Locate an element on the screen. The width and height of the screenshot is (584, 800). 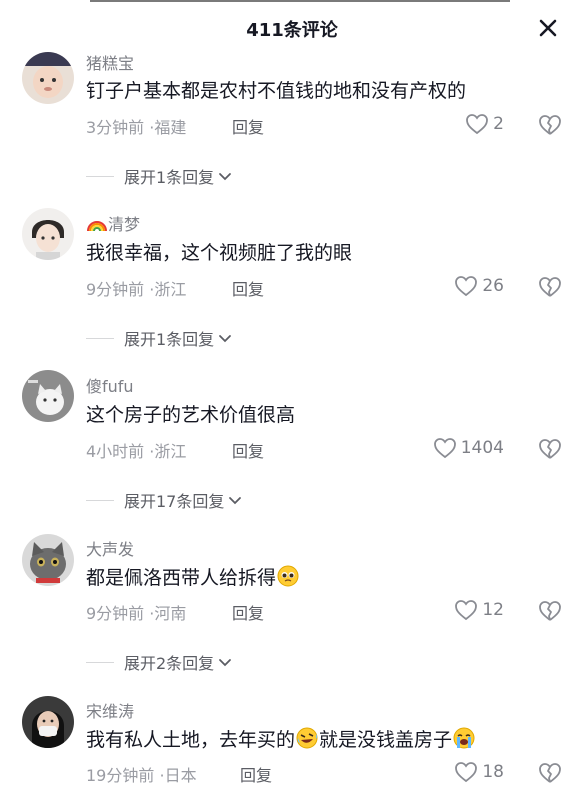
like-count: 26 is located at coordinates (493, 286).